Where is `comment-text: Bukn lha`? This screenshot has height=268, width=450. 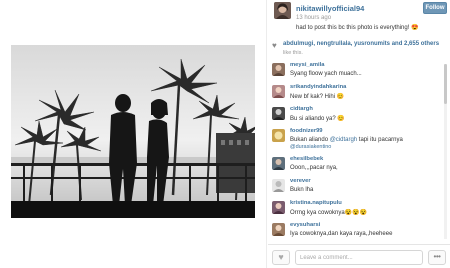
comment-text: Bukn lha is located at coordinates (302, 190).